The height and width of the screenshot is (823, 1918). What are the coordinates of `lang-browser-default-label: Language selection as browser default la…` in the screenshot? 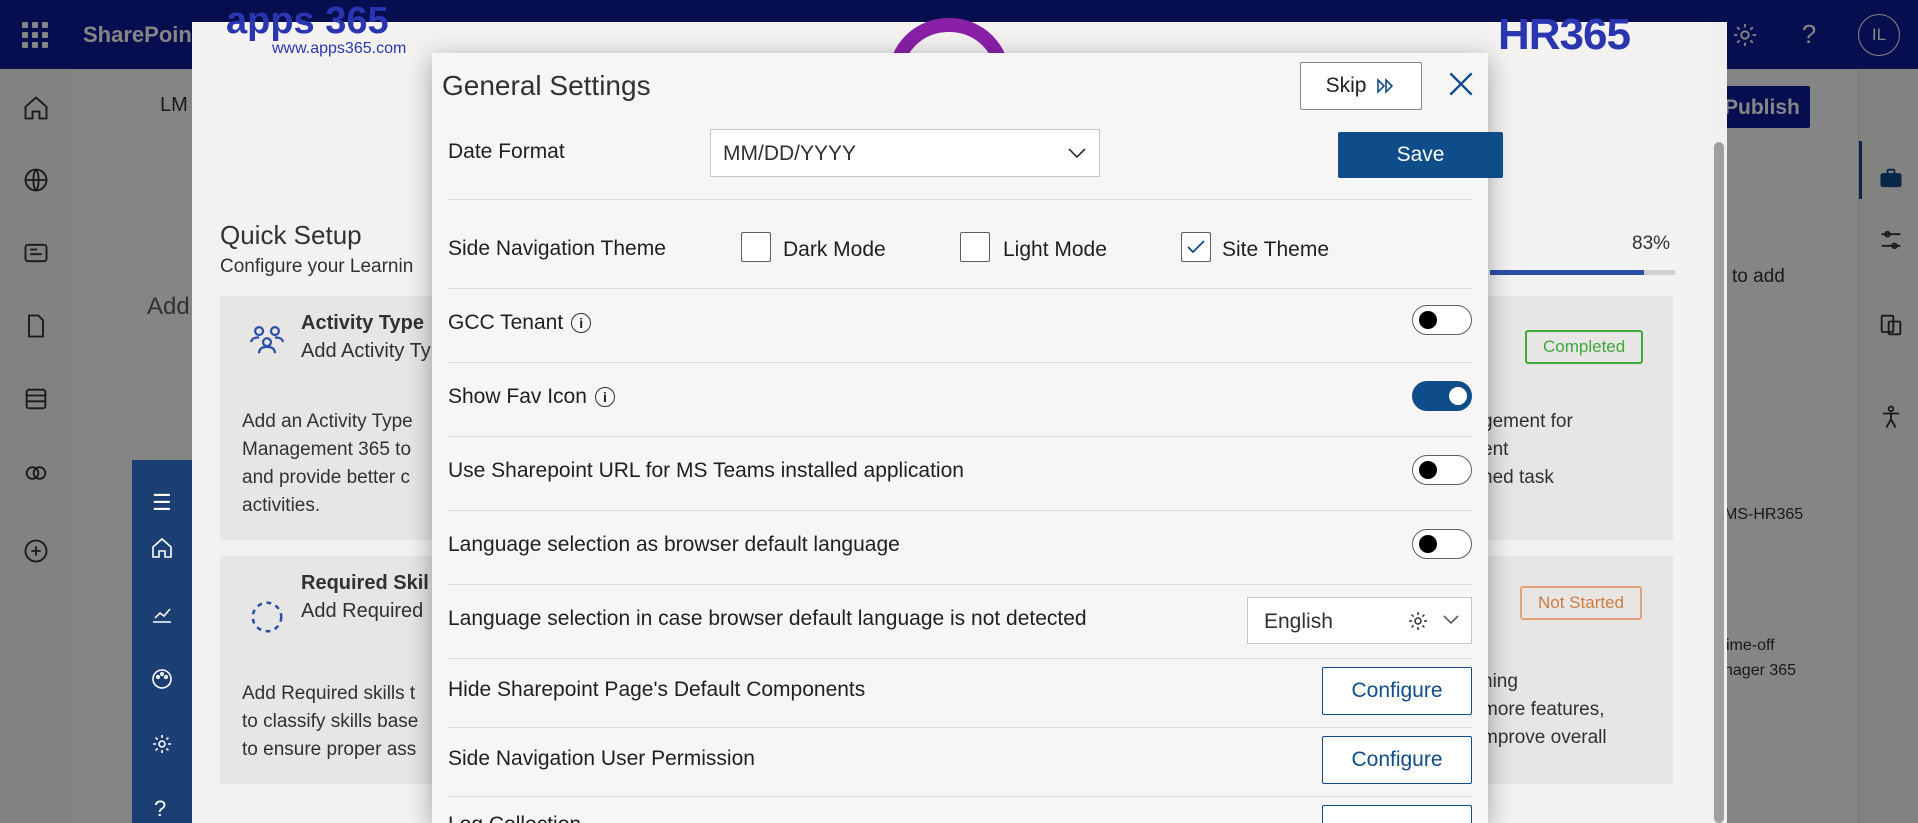 It's located at (674, 544).